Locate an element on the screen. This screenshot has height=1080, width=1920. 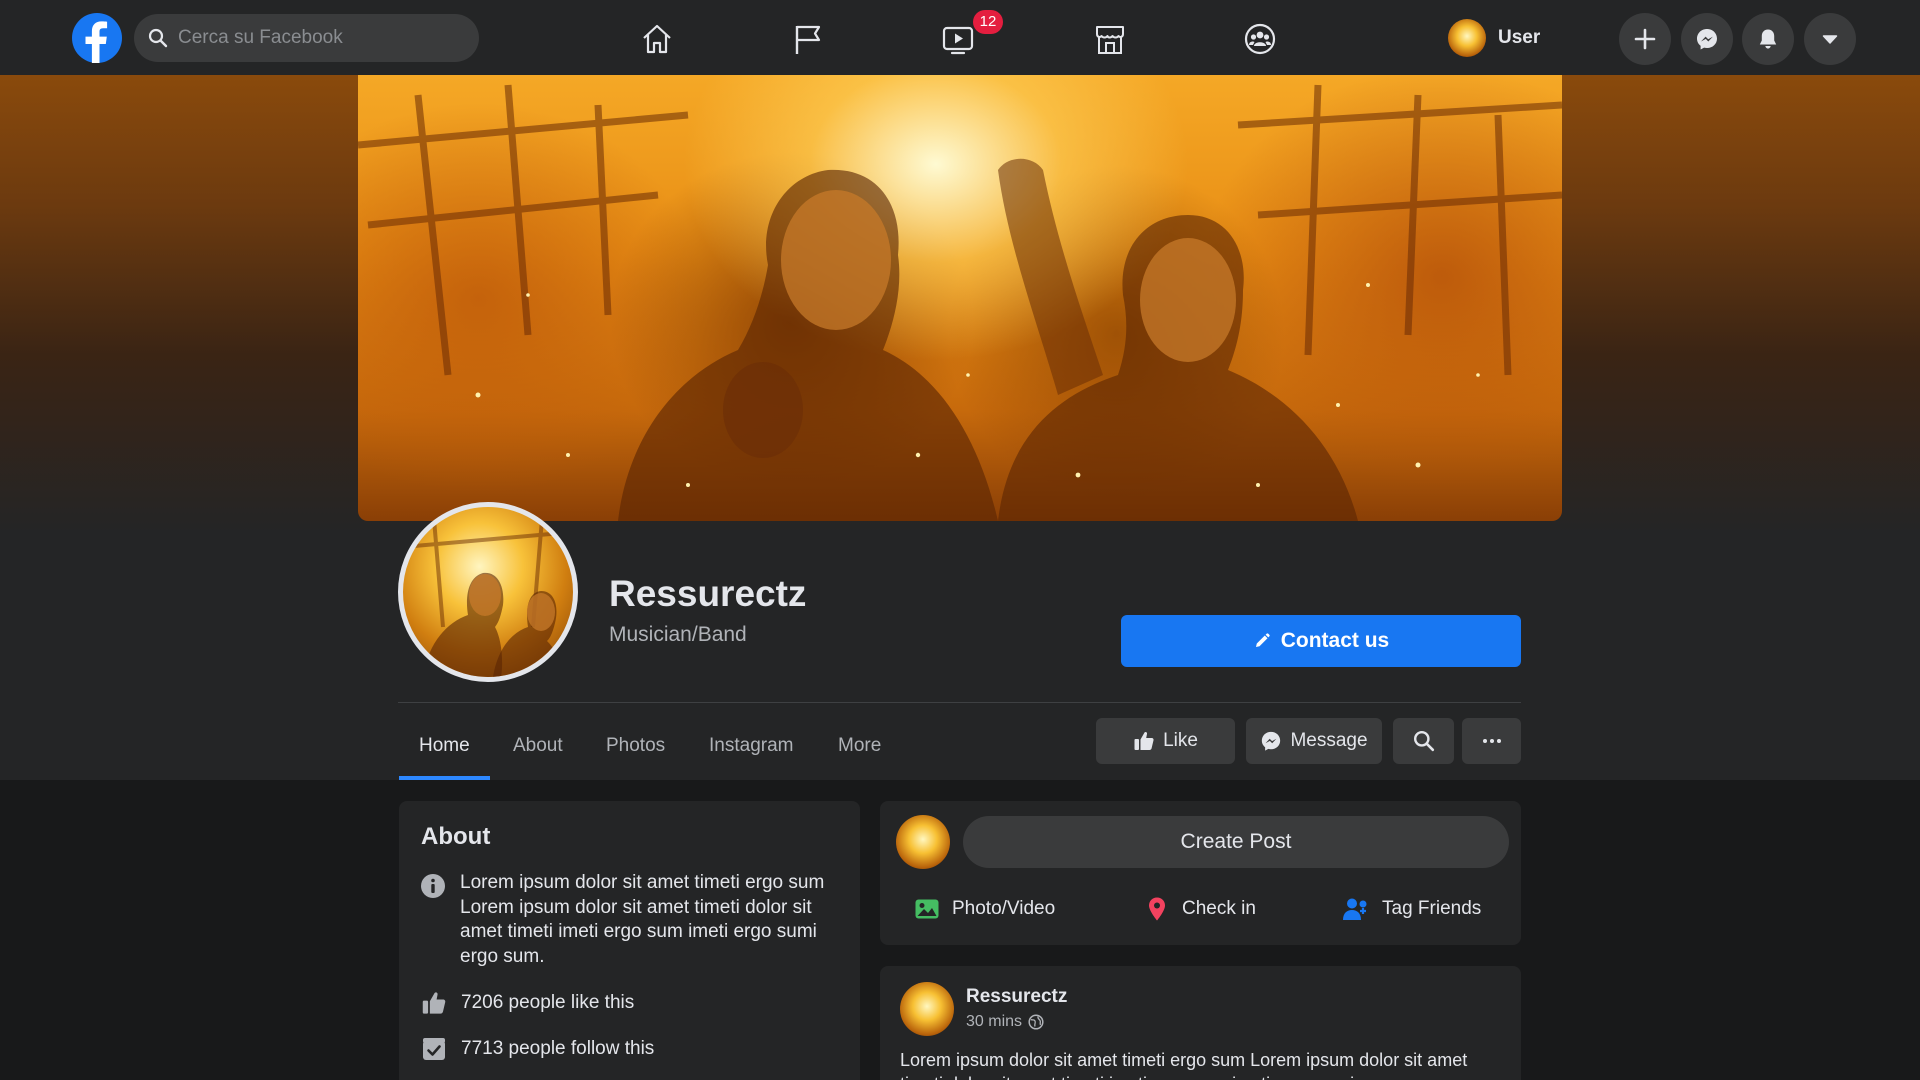
tab-label: About is located at coordinates (538, 745).